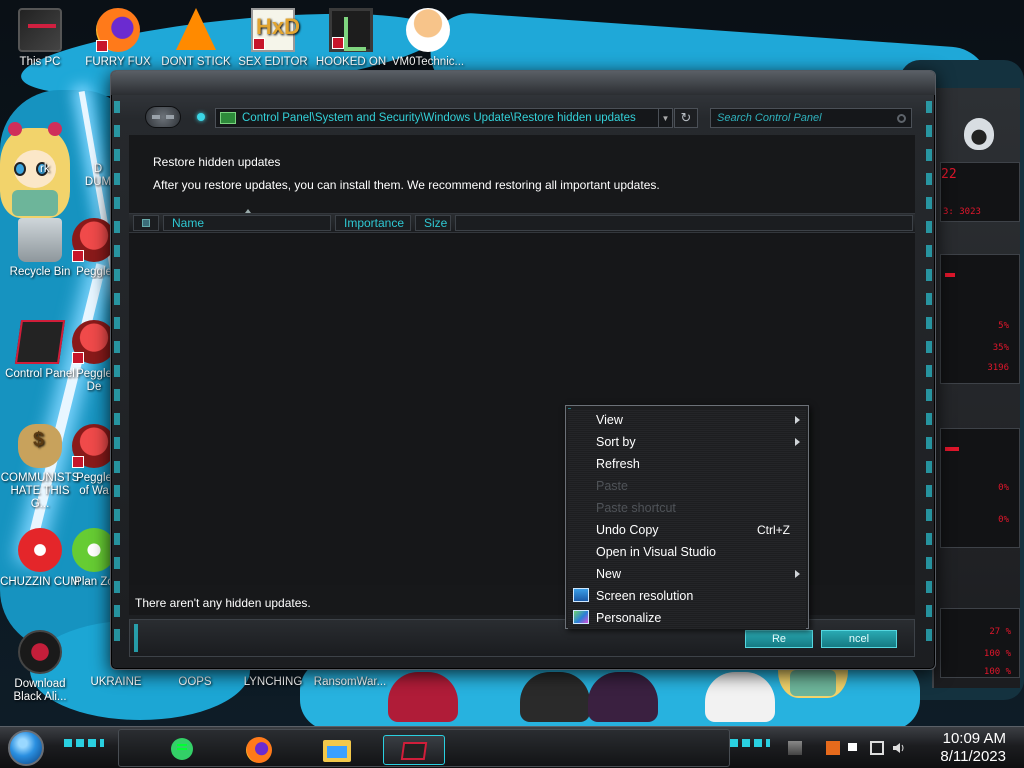  What do you see at coordinates (687, 530) in the screenshot?
I see `menu-item-undo-copy: Undo Copy Ctrl+Z` at bounding box center [687, 530].